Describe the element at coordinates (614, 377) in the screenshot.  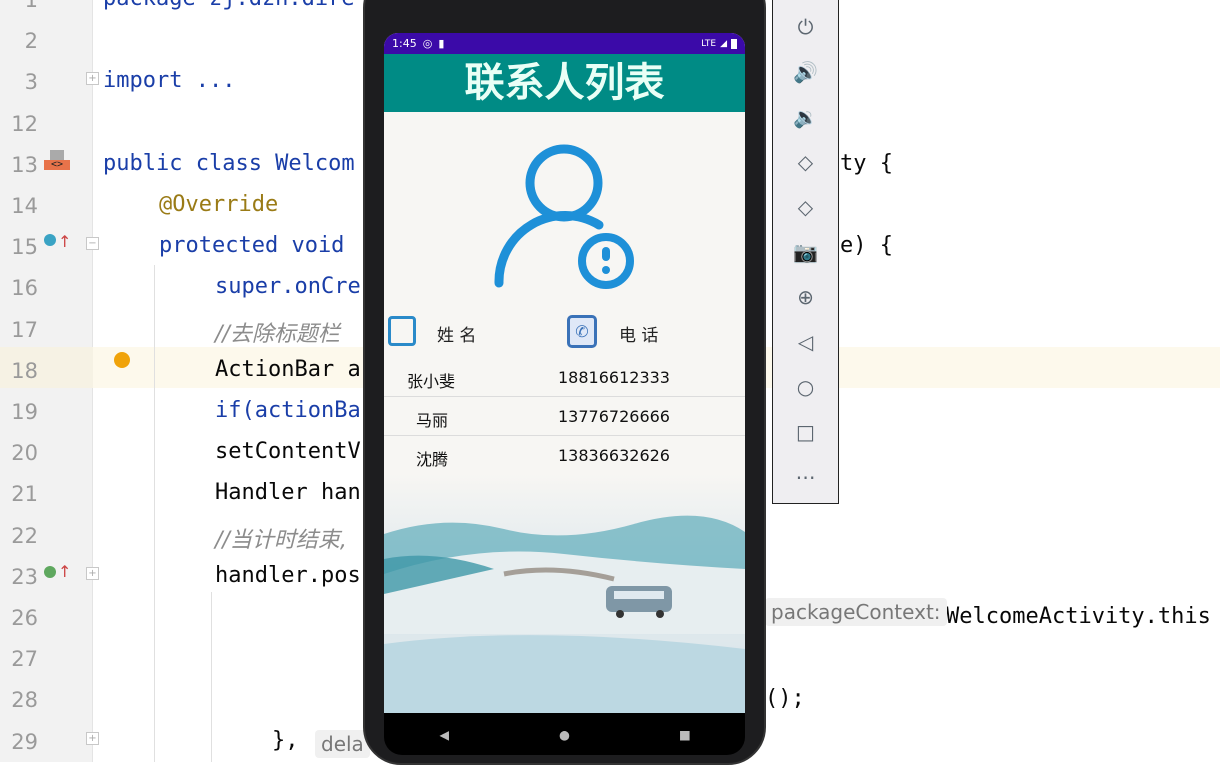
I see `contact-phone: 18816612333` at that location.